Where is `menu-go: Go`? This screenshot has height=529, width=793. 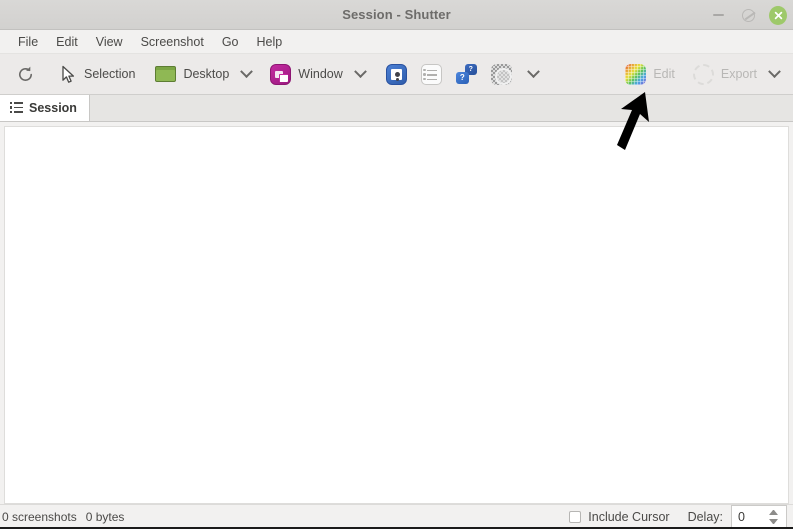 menu-go: Go is located at coordinates (230, 42).